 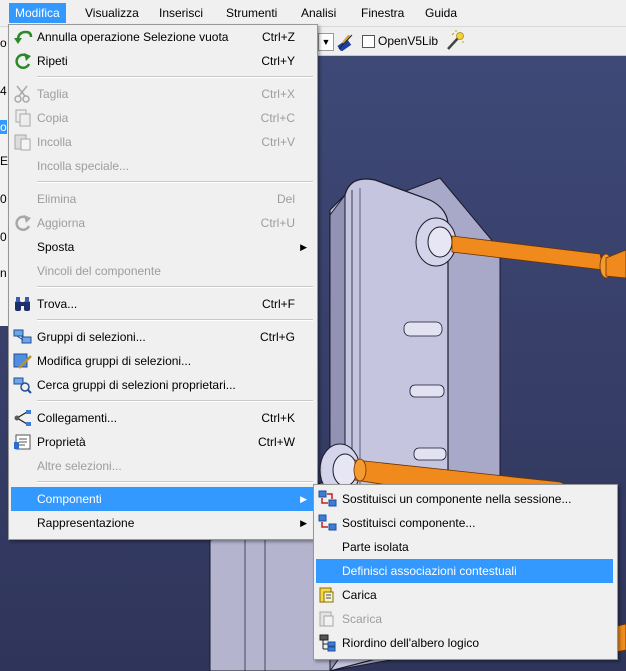 What do you see at coordinates (22, 361) in the screenshot?
I see `edit-selection-sets-icon` at bounding box center [22, 361].